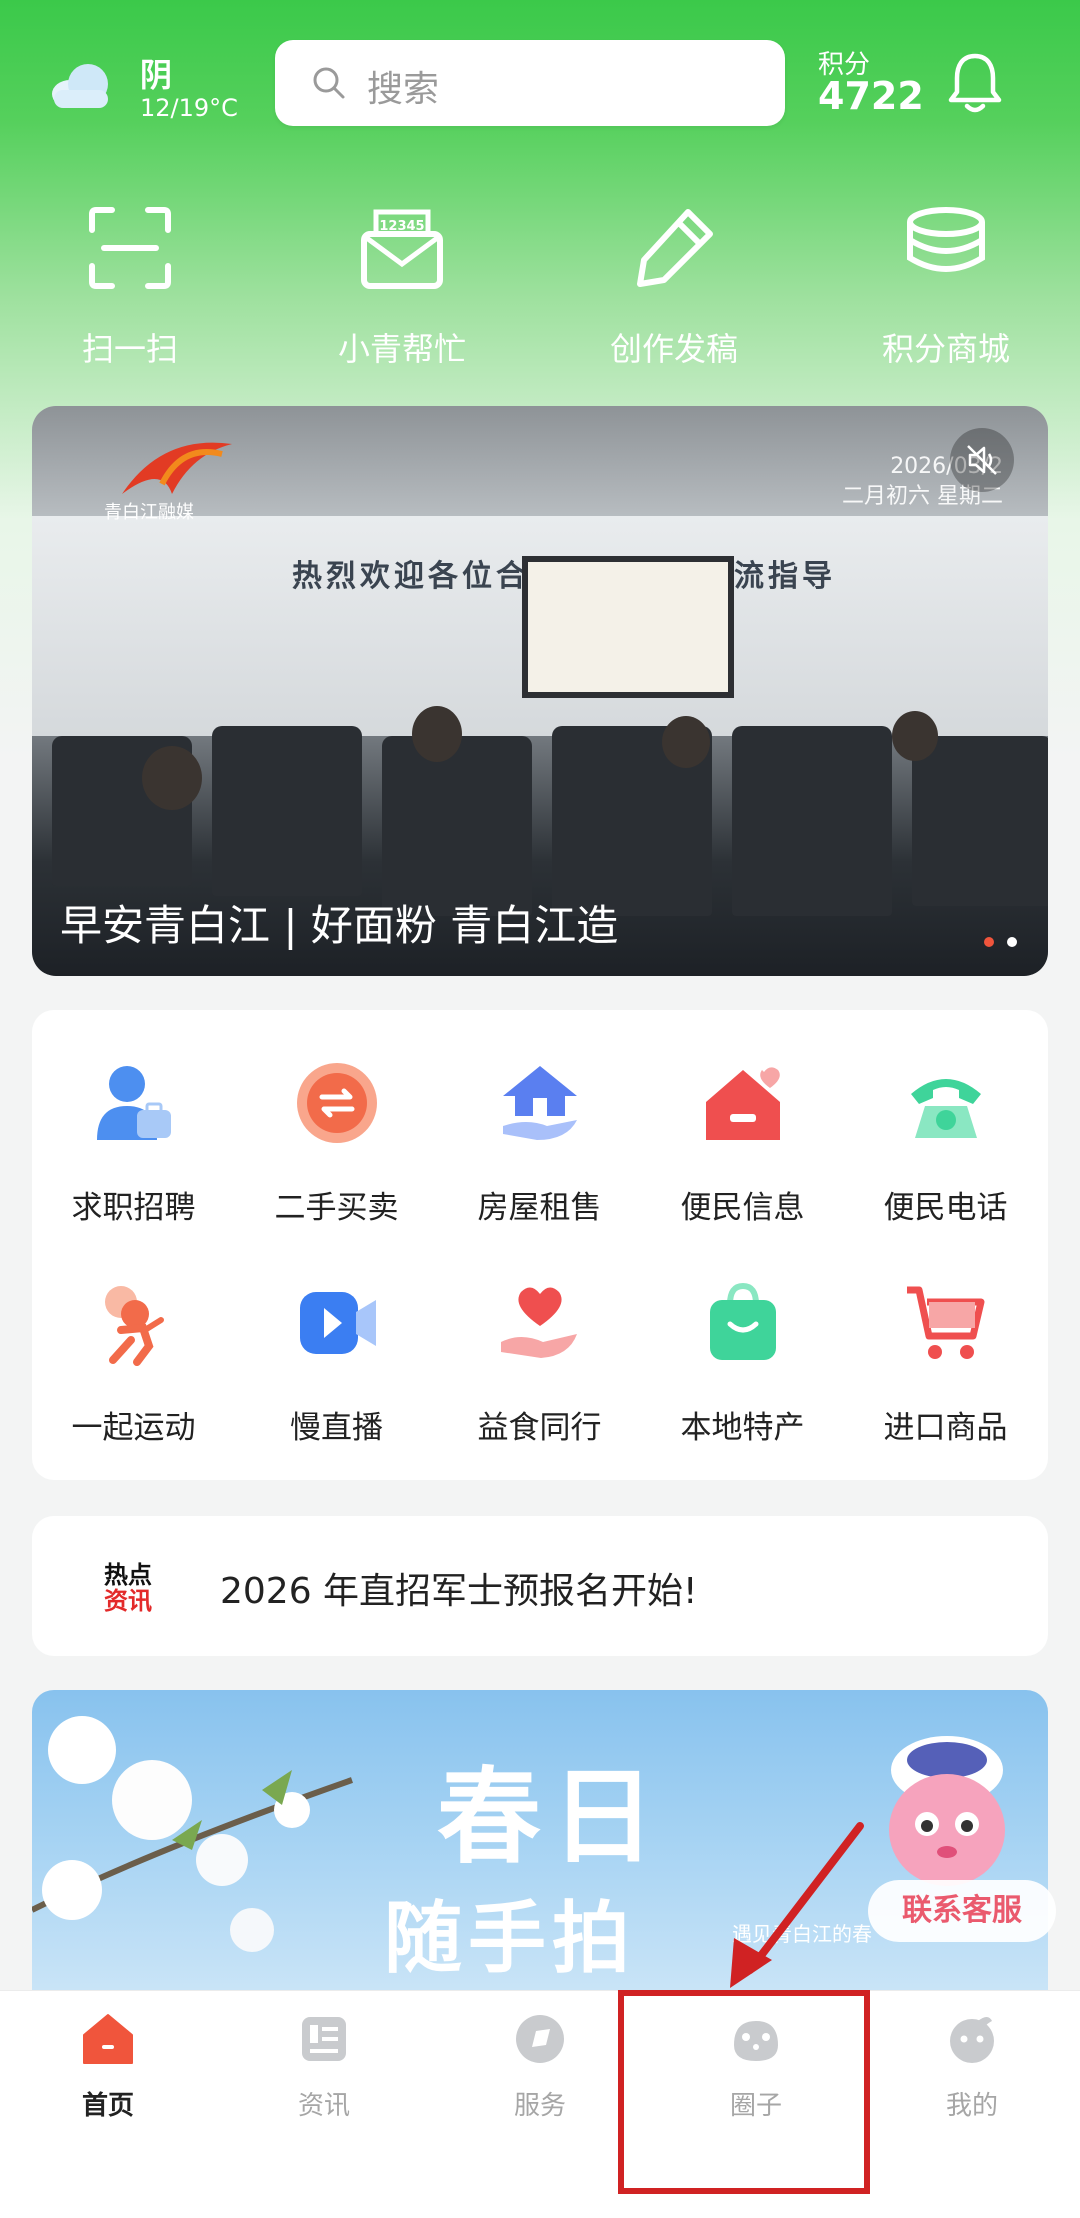  What do you see at coordinates (975, 83) in the screenshot?
I see `bell-icon` at bounding box center [975, 83].